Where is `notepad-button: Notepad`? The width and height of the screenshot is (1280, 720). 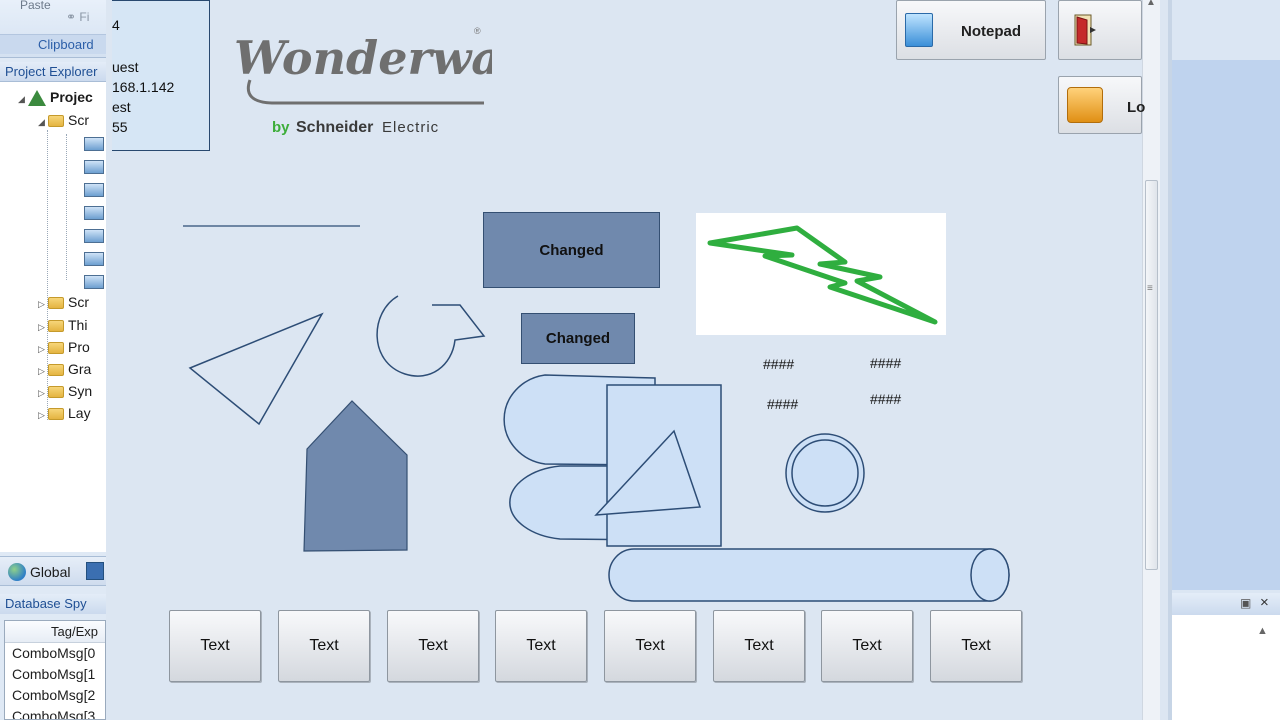 notepad-button: Notepad is located at coordinates (971, 30).